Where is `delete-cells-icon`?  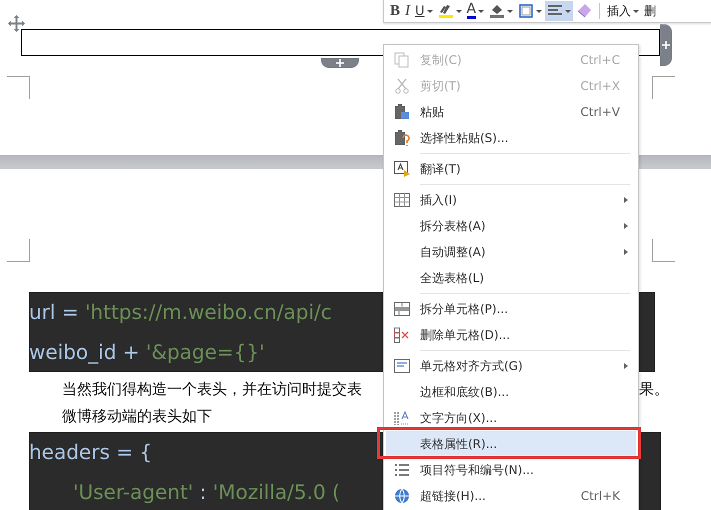
delete-cells-icon is located at coordinates (402, 335).